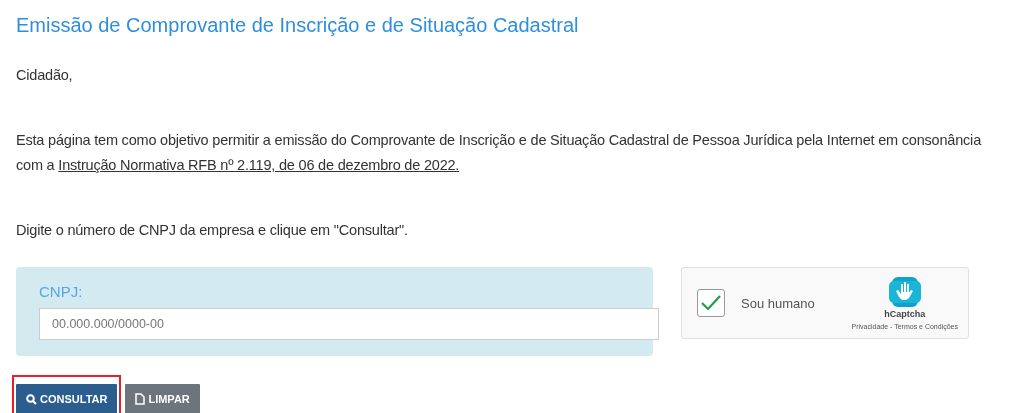  I want to click on captcha-brand: hCaptcha, so click(905, 313).